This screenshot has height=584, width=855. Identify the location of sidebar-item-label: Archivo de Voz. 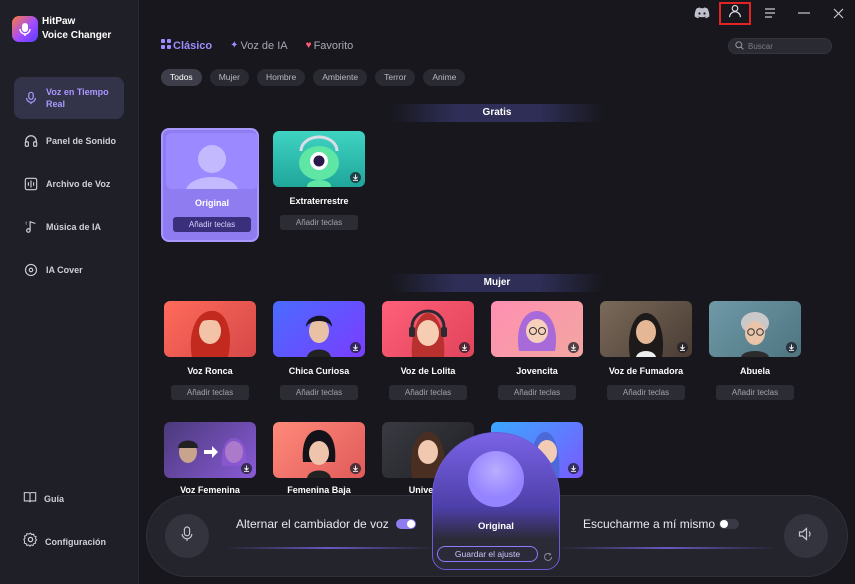
(78, 184).